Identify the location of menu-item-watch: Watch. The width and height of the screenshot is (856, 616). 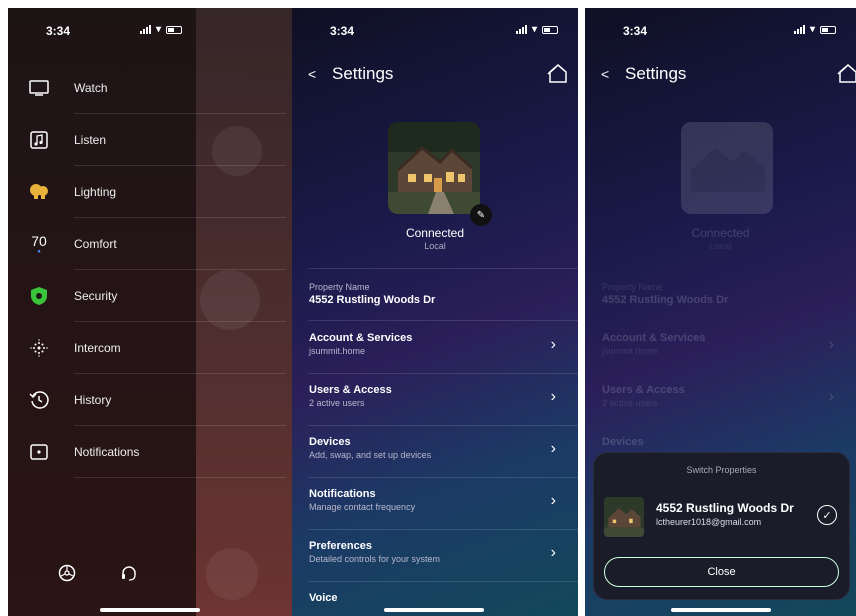
(155, 88).